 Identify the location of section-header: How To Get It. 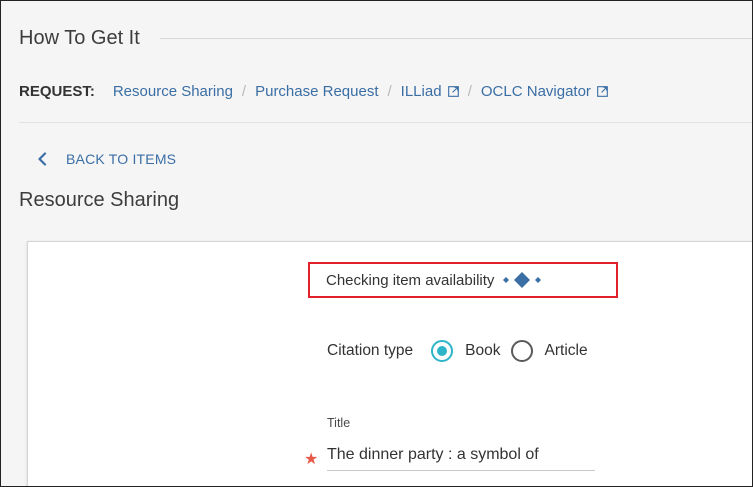
(385, 38).